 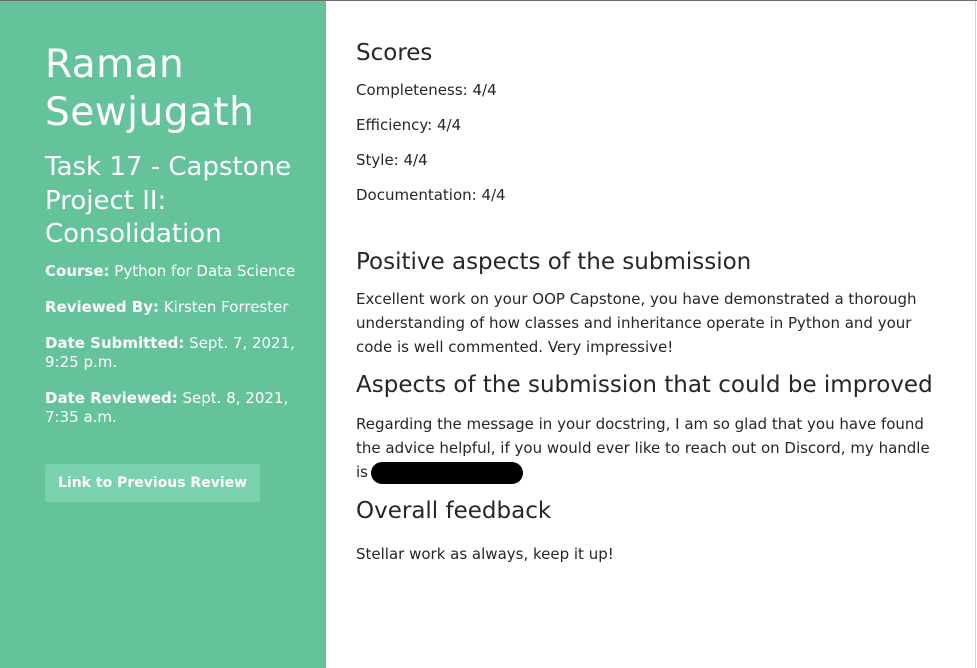 What do you see at coordinates (554, 262) in the screenshot?
I see `positive-heading: Positive aspects of the submission` at bounding box center [554, 262].